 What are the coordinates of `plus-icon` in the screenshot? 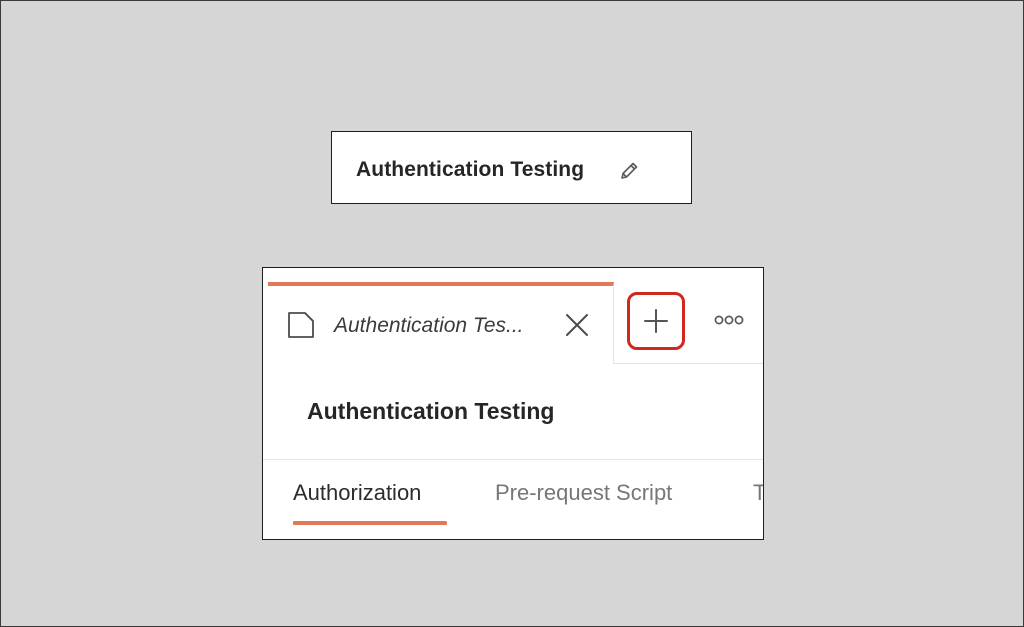 It's located at (656, 321).